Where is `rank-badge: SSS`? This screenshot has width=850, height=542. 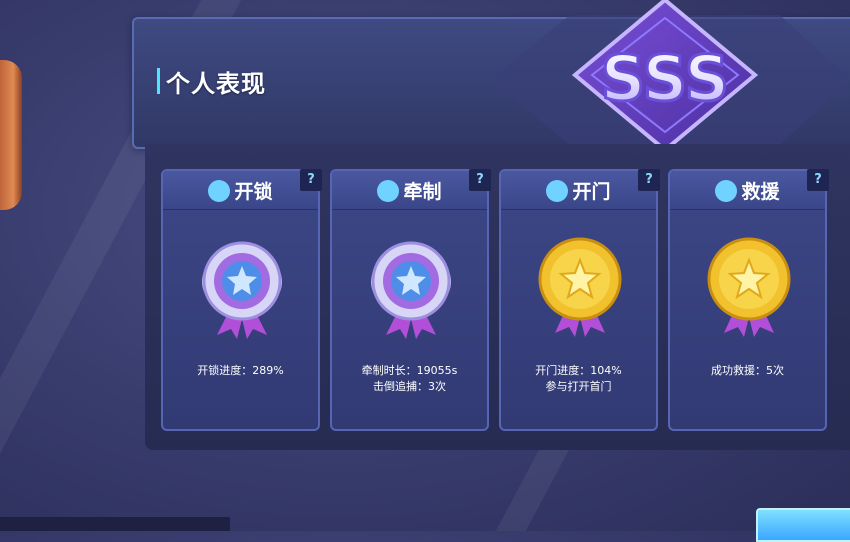 rank-badge: SSS is located at coordinates (670, 72).